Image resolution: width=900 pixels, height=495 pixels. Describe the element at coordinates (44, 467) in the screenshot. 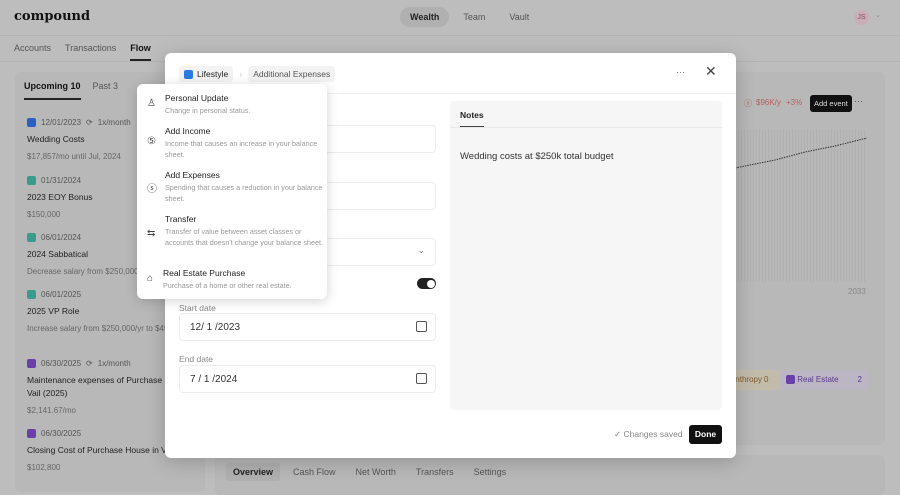

I see `event-amount: $102,800` at that location.